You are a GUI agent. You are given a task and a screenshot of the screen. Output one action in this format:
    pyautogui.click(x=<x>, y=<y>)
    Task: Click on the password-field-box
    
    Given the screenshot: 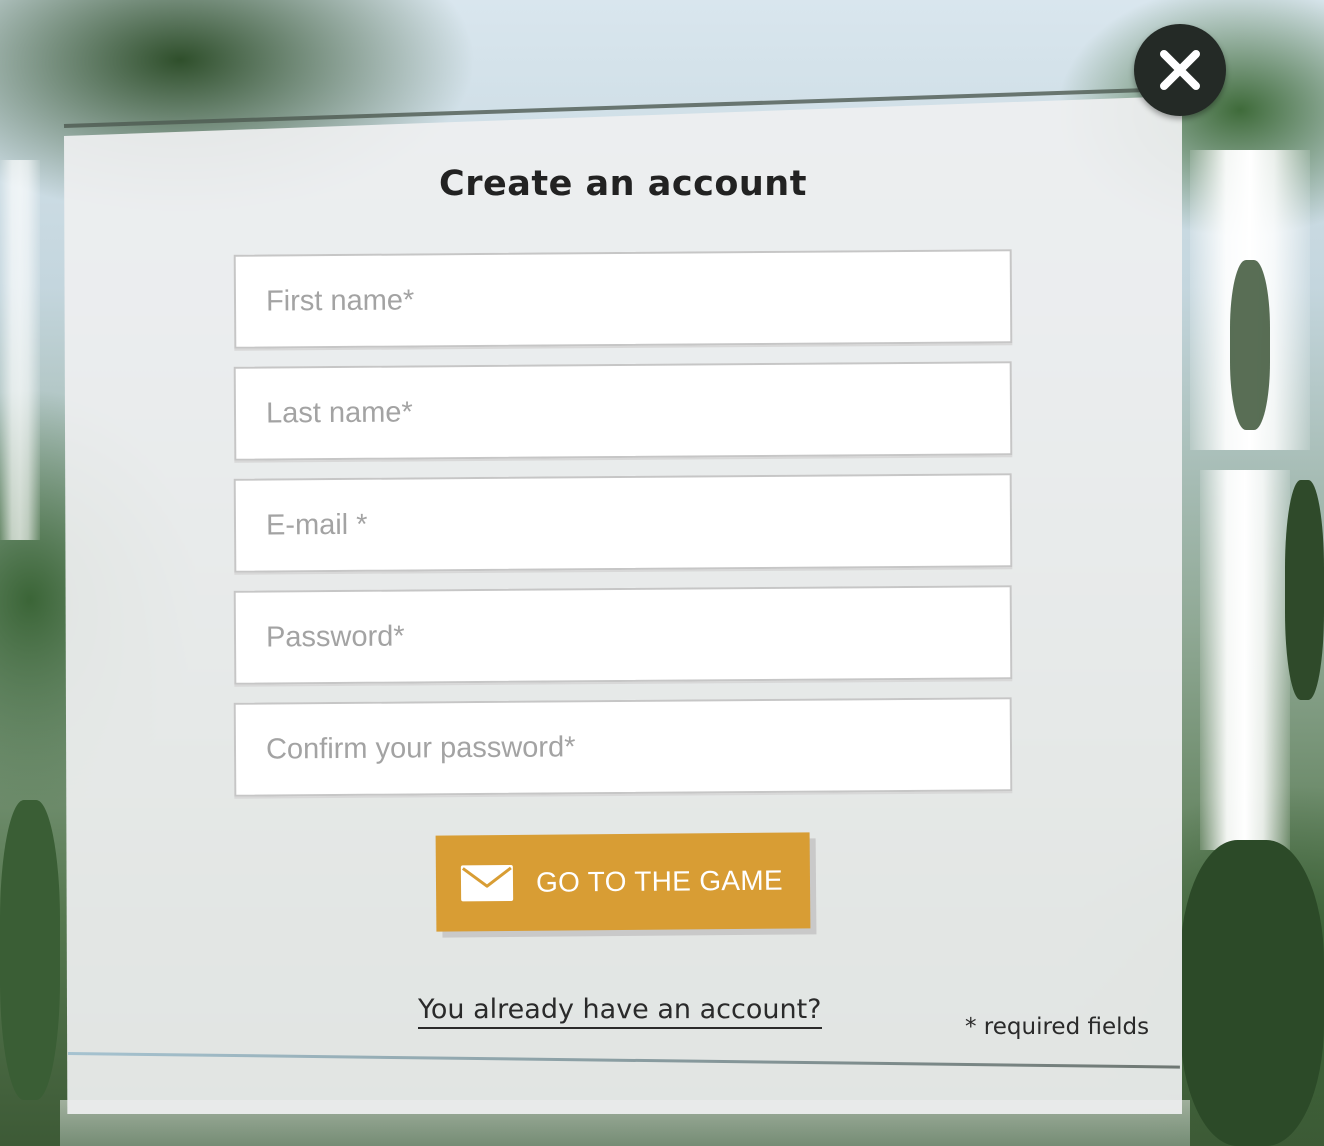 What is the action you would take?
    pyautogui.click(x=623, y=635)
    